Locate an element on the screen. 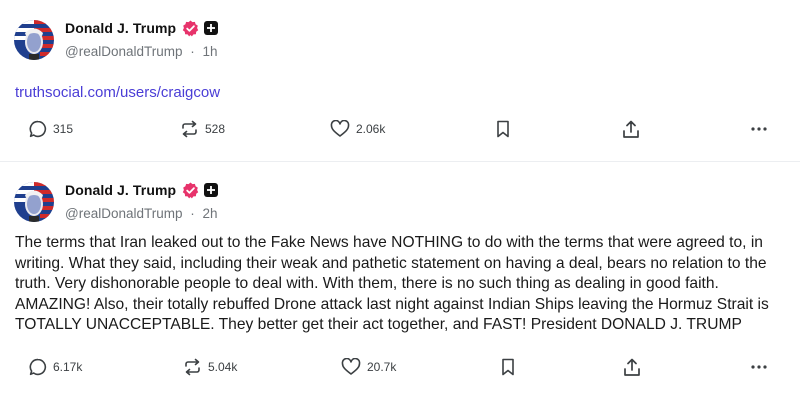  post-time: 1h is located at coordinates (210, 51).